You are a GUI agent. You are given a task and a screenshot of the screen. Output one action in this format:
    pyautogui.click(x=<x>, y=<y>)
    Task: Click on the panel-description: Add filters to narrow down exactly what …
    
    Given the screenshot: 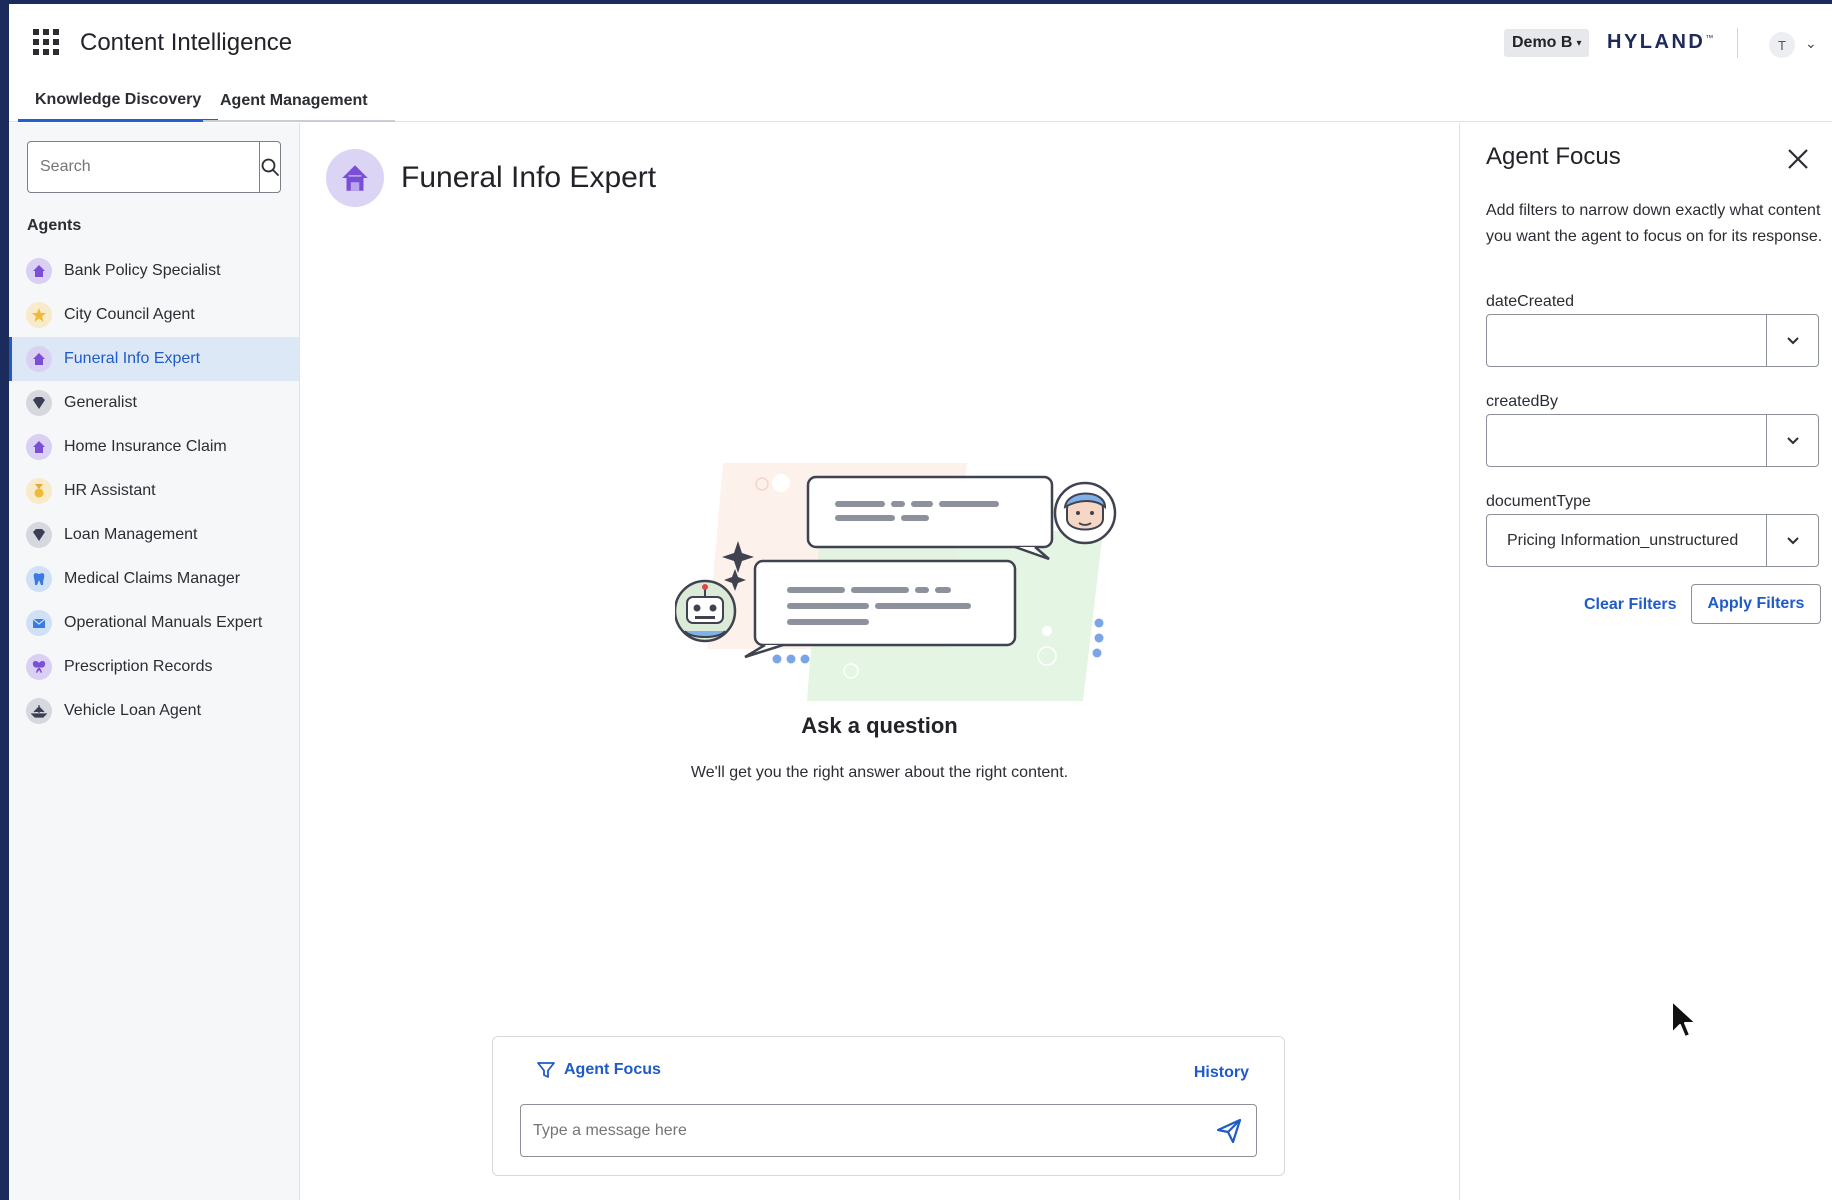 What is the action you would take?
    pyautogui.click(x=1654, y=223)
    